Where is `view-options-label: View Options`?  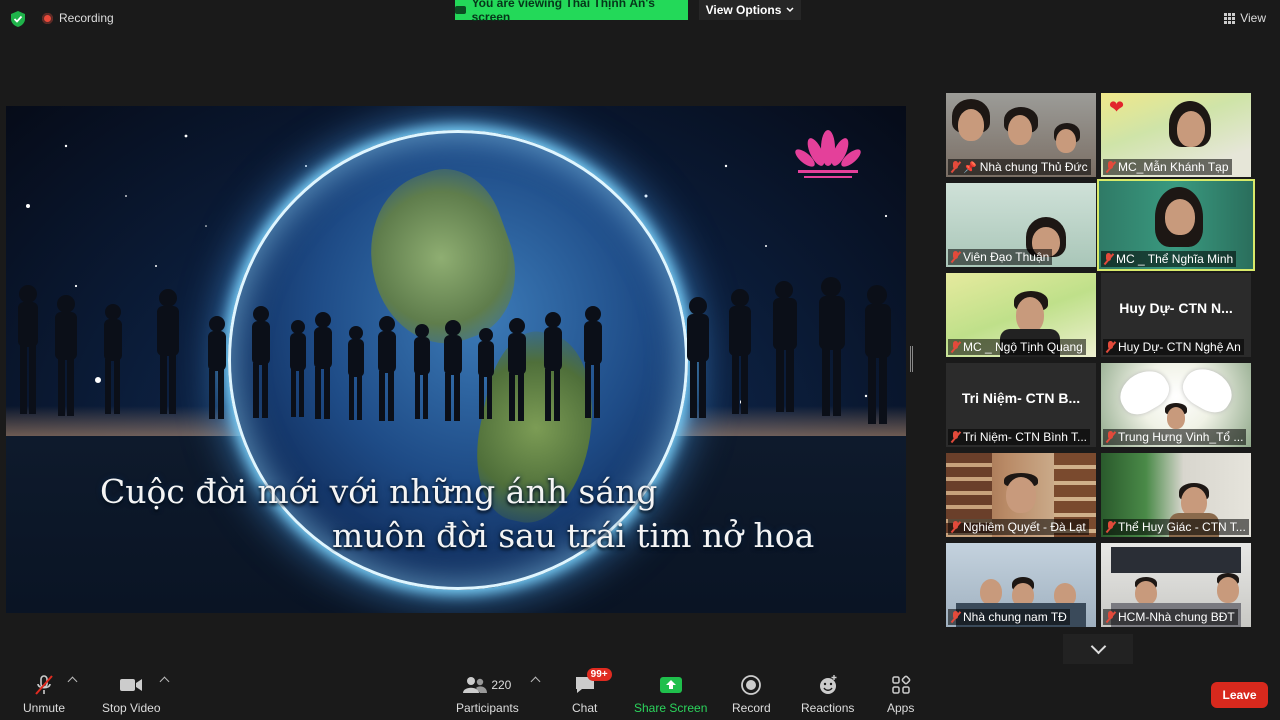
view-options-label: View Options is located at coordinates (743, 10).